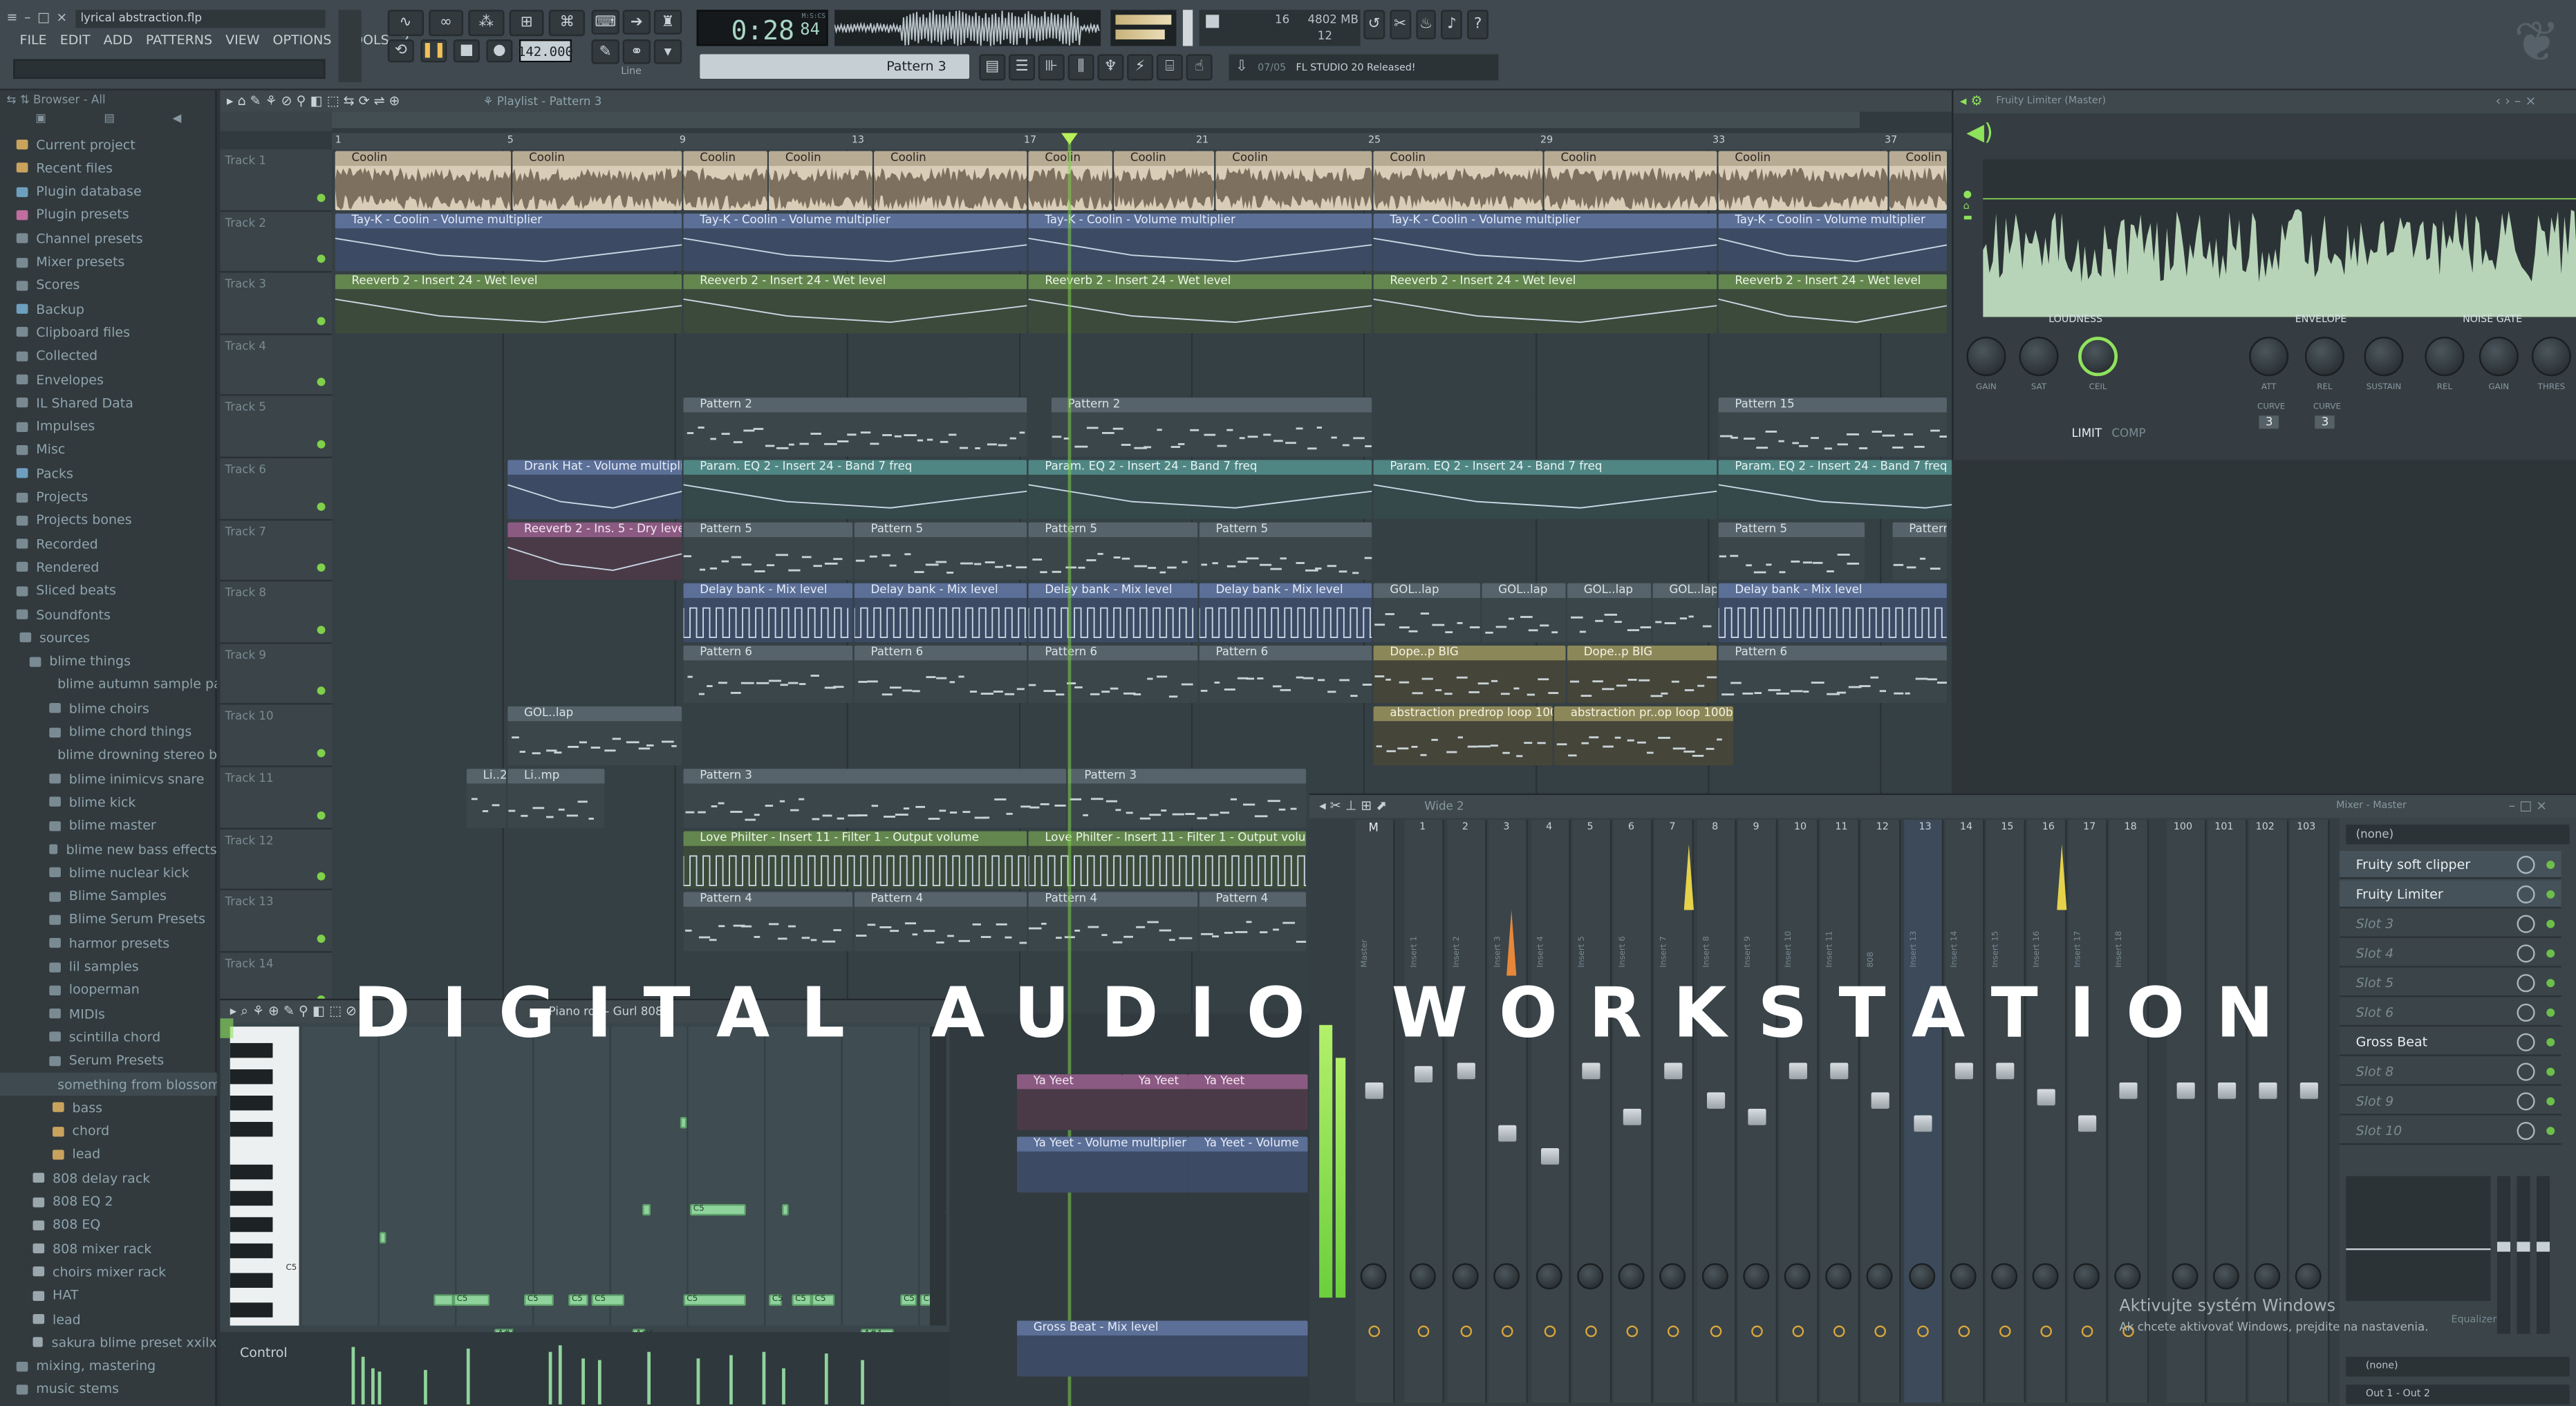 Image resolution: width=2576 pixels, height=1406 pixels. I want to click on menu-item-options: OPTIONS, so click(302, 40).